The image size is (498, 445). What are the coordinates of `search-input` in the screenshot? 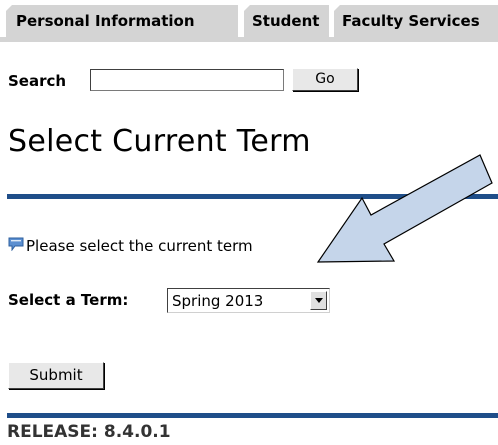 It's located at (187, 80).